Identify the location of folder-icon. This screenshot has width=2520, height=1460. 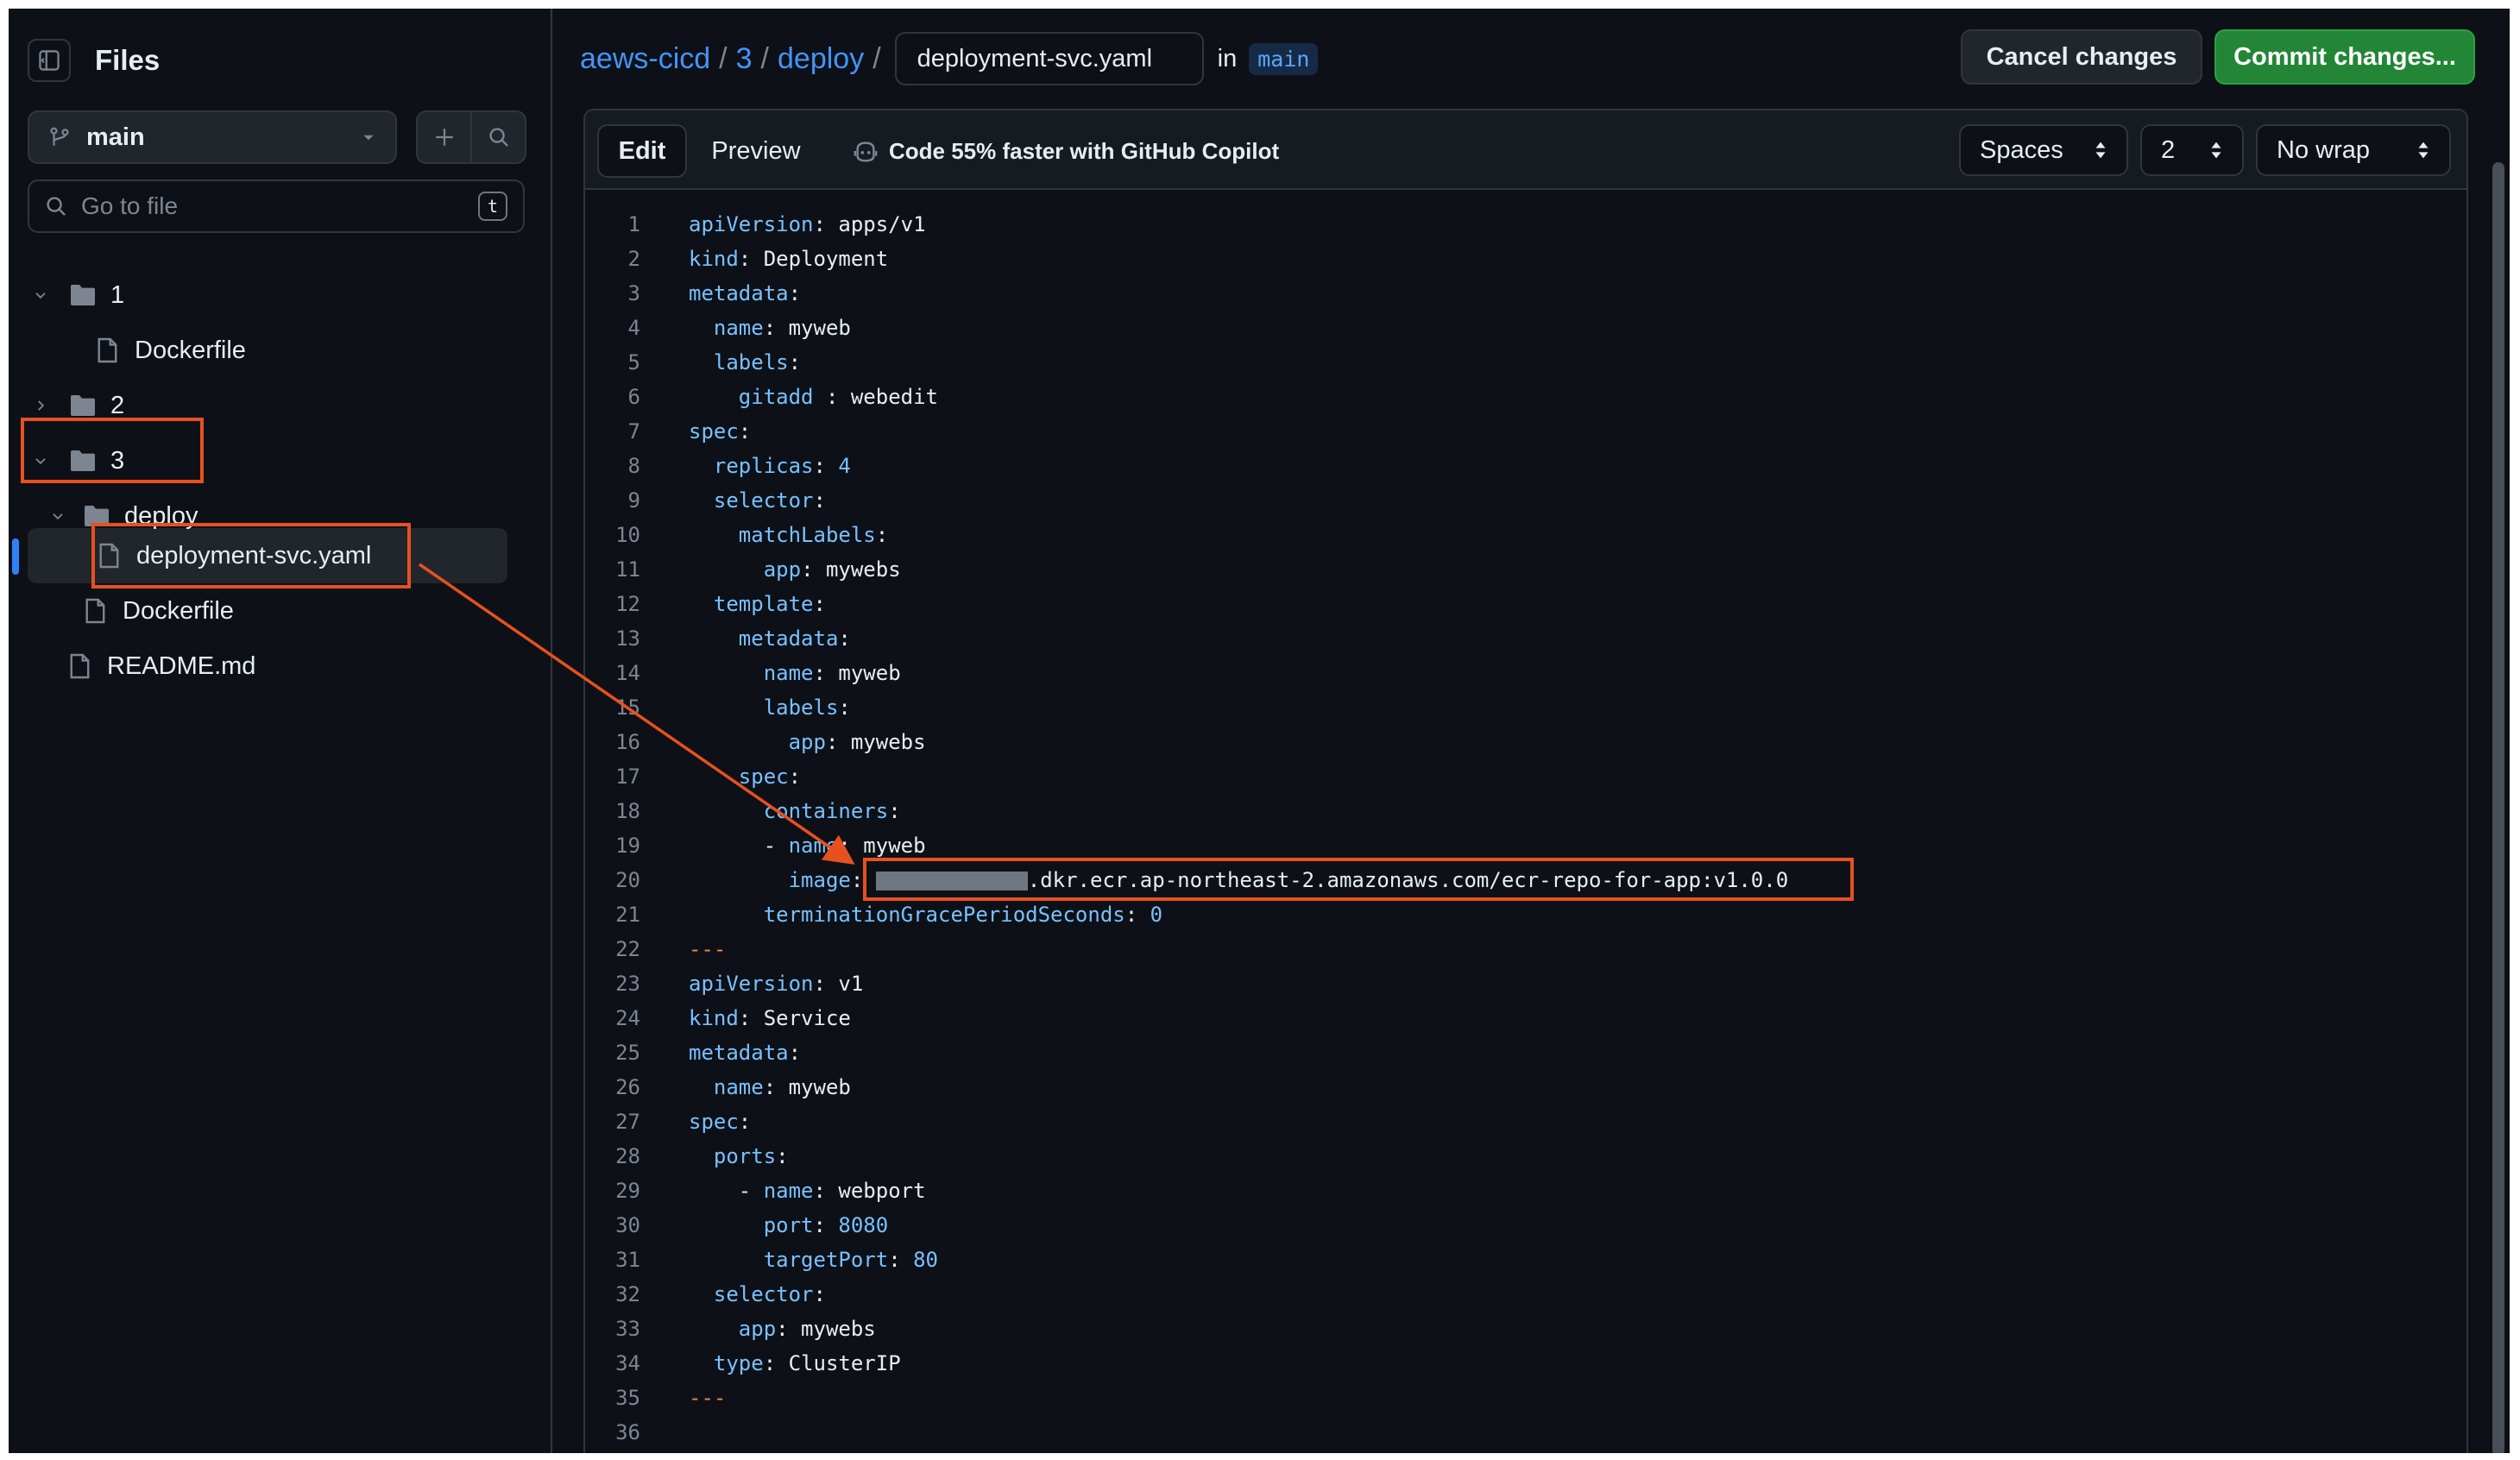
(83, 406).